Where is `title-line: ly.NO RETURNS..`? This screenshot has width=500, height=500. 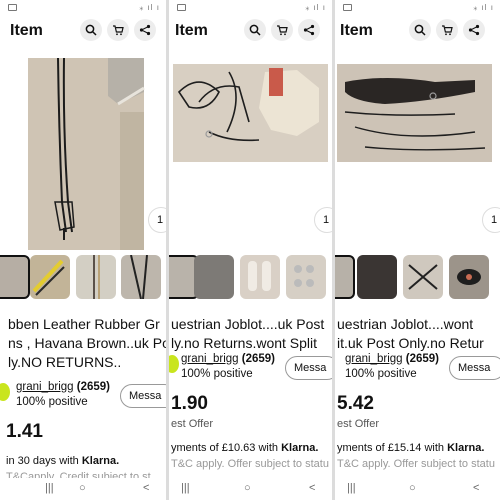 title-line: ly.NO RETURNS.. is located at coordinates (65, 362).